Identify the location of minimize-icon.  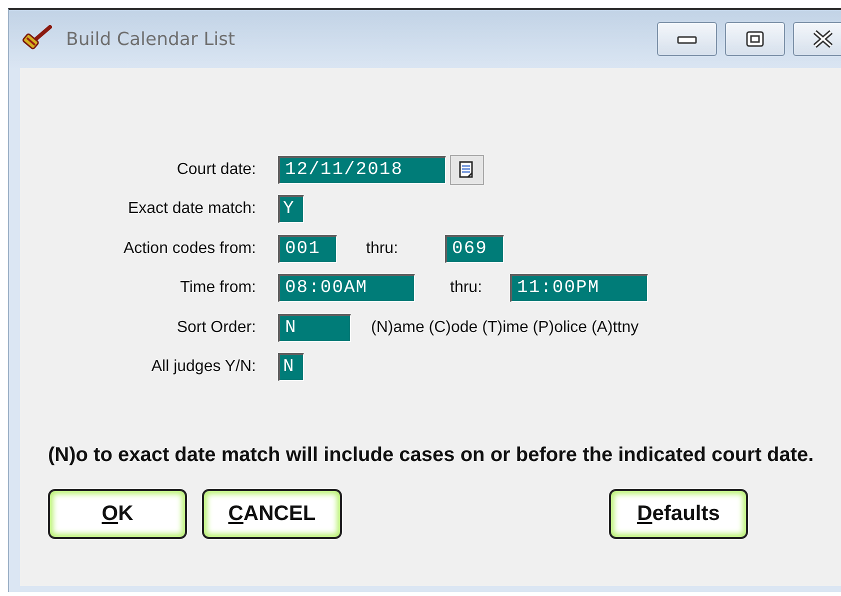
(687, 39).